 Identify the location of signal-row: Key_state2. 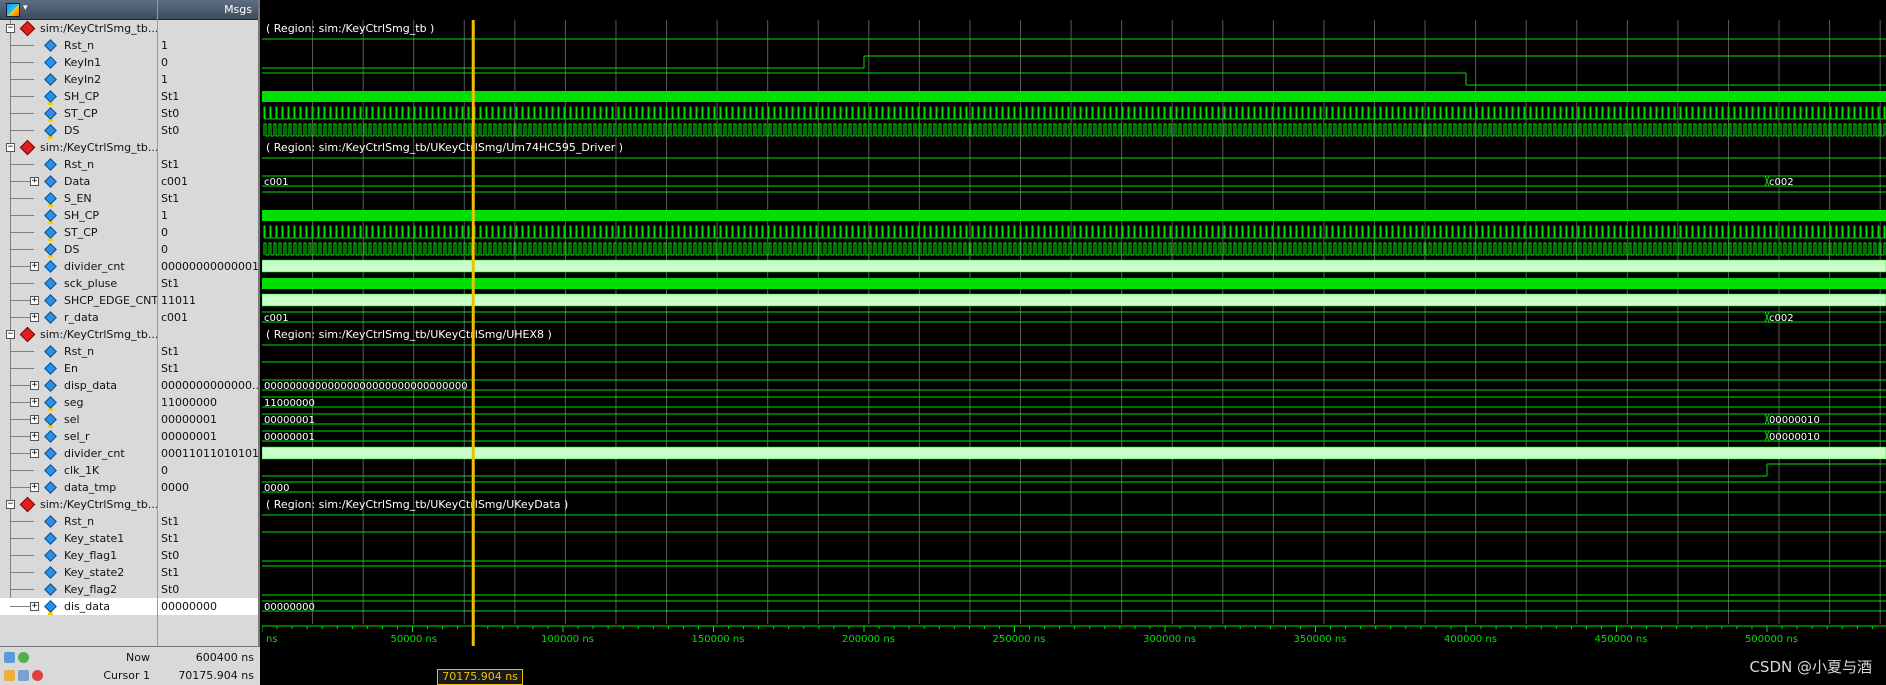
(78, 572).